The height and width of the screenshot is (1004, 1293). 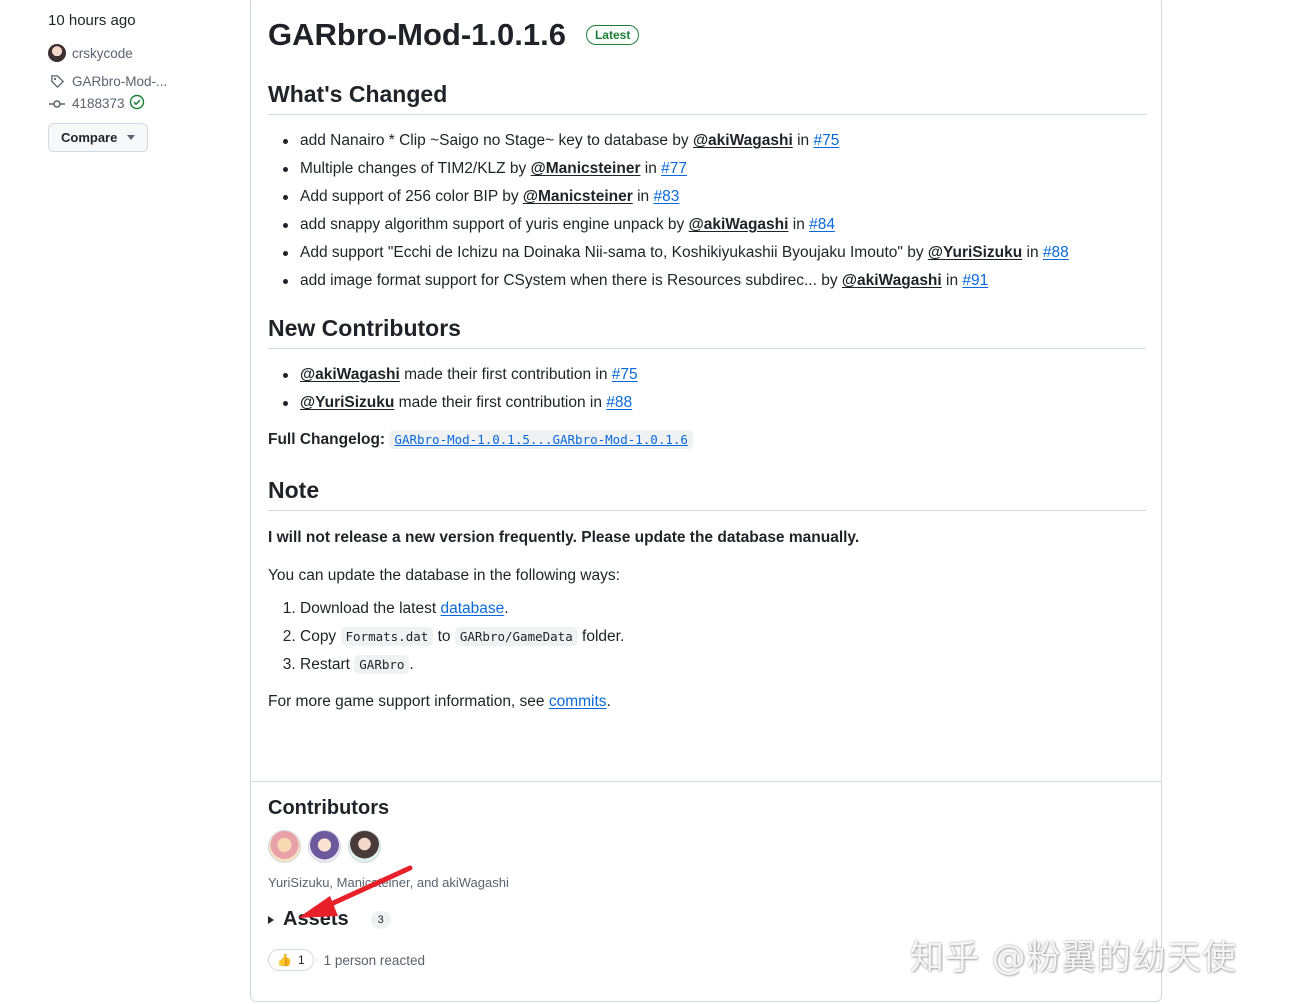 What do you see at coordinates (707, 919) in the screenshot?
I see `assets-toggle: Assets 3` at bounding box center [707, 919].